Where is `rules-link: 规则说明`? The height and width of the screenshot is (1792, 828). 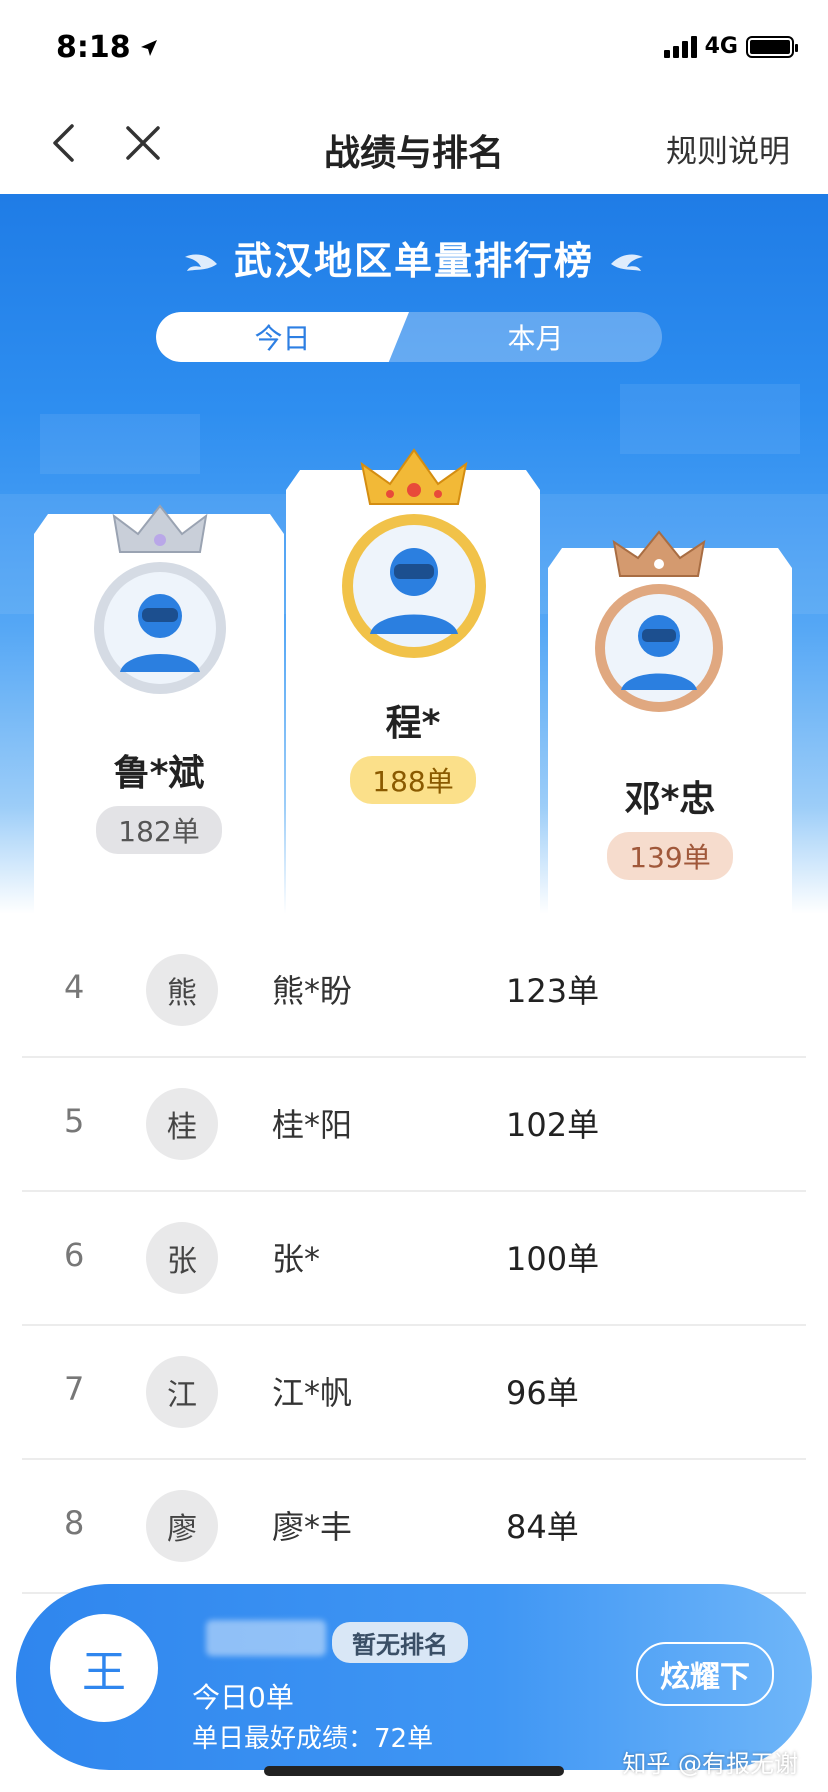
rules-link: 规则说明 is located at coordinates (728, 148).